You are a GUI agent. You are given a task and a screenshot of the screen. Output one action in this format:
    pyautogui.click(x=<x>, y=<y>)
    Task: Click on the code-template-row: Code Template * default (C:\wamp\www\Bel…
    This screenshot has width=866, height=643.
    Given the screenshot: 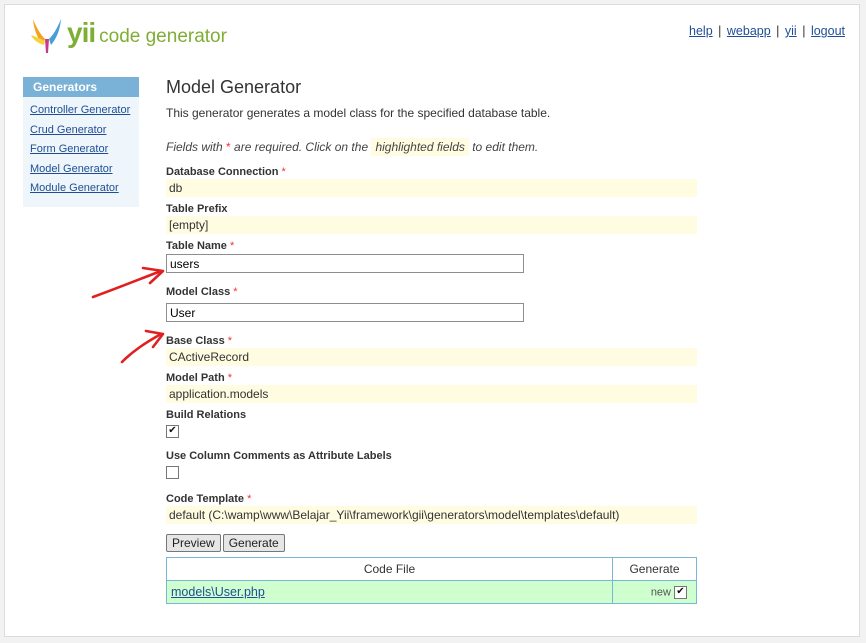 What is the action you would take?
    pyautogui.click(x=436, y=508)
    